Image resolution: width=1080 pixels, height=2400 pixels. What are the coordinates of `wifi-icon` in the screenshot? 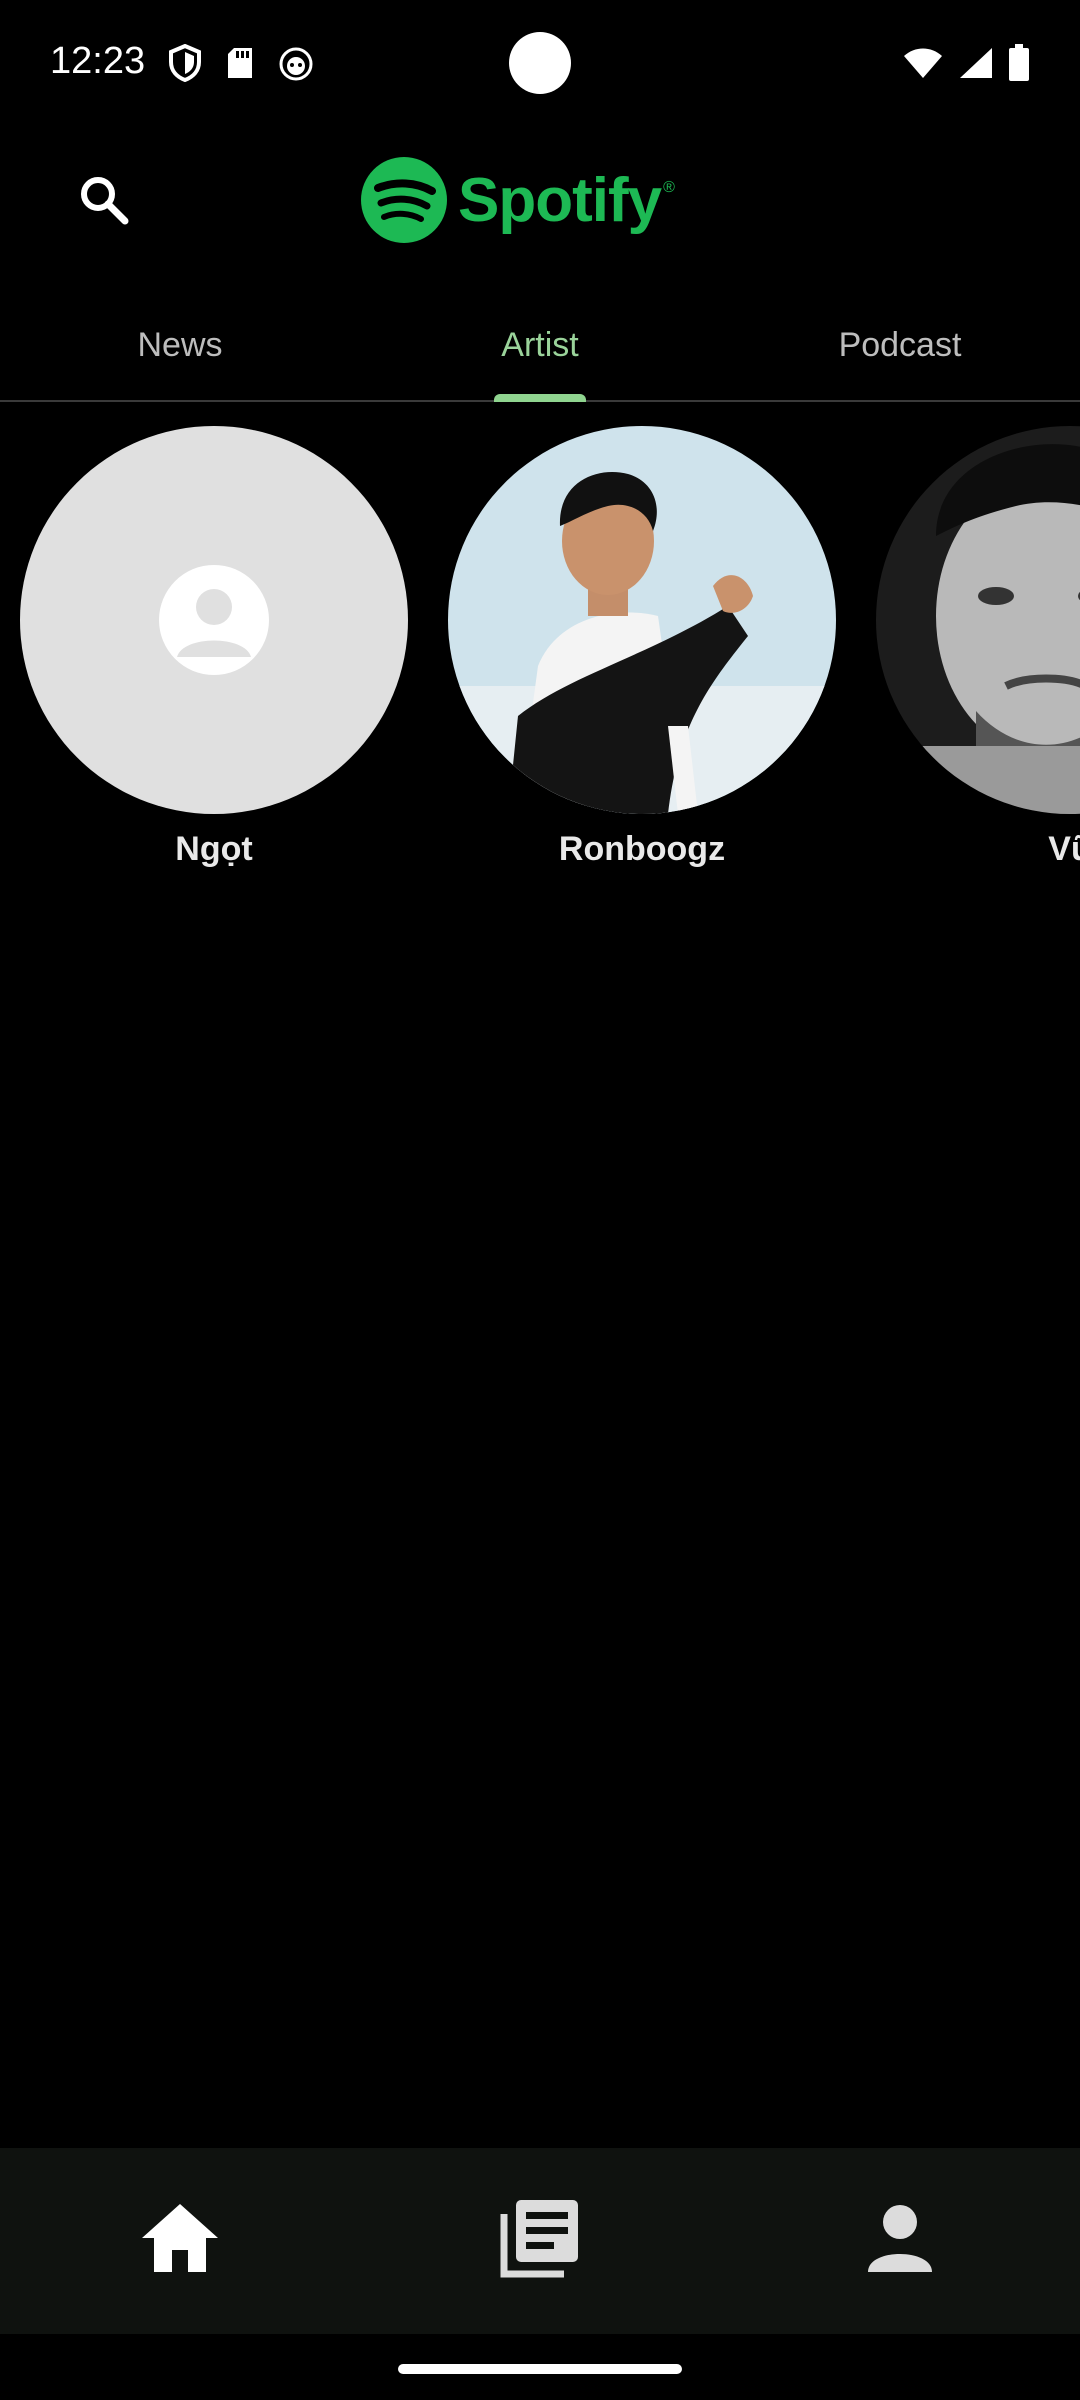 It's located at (923, 65).